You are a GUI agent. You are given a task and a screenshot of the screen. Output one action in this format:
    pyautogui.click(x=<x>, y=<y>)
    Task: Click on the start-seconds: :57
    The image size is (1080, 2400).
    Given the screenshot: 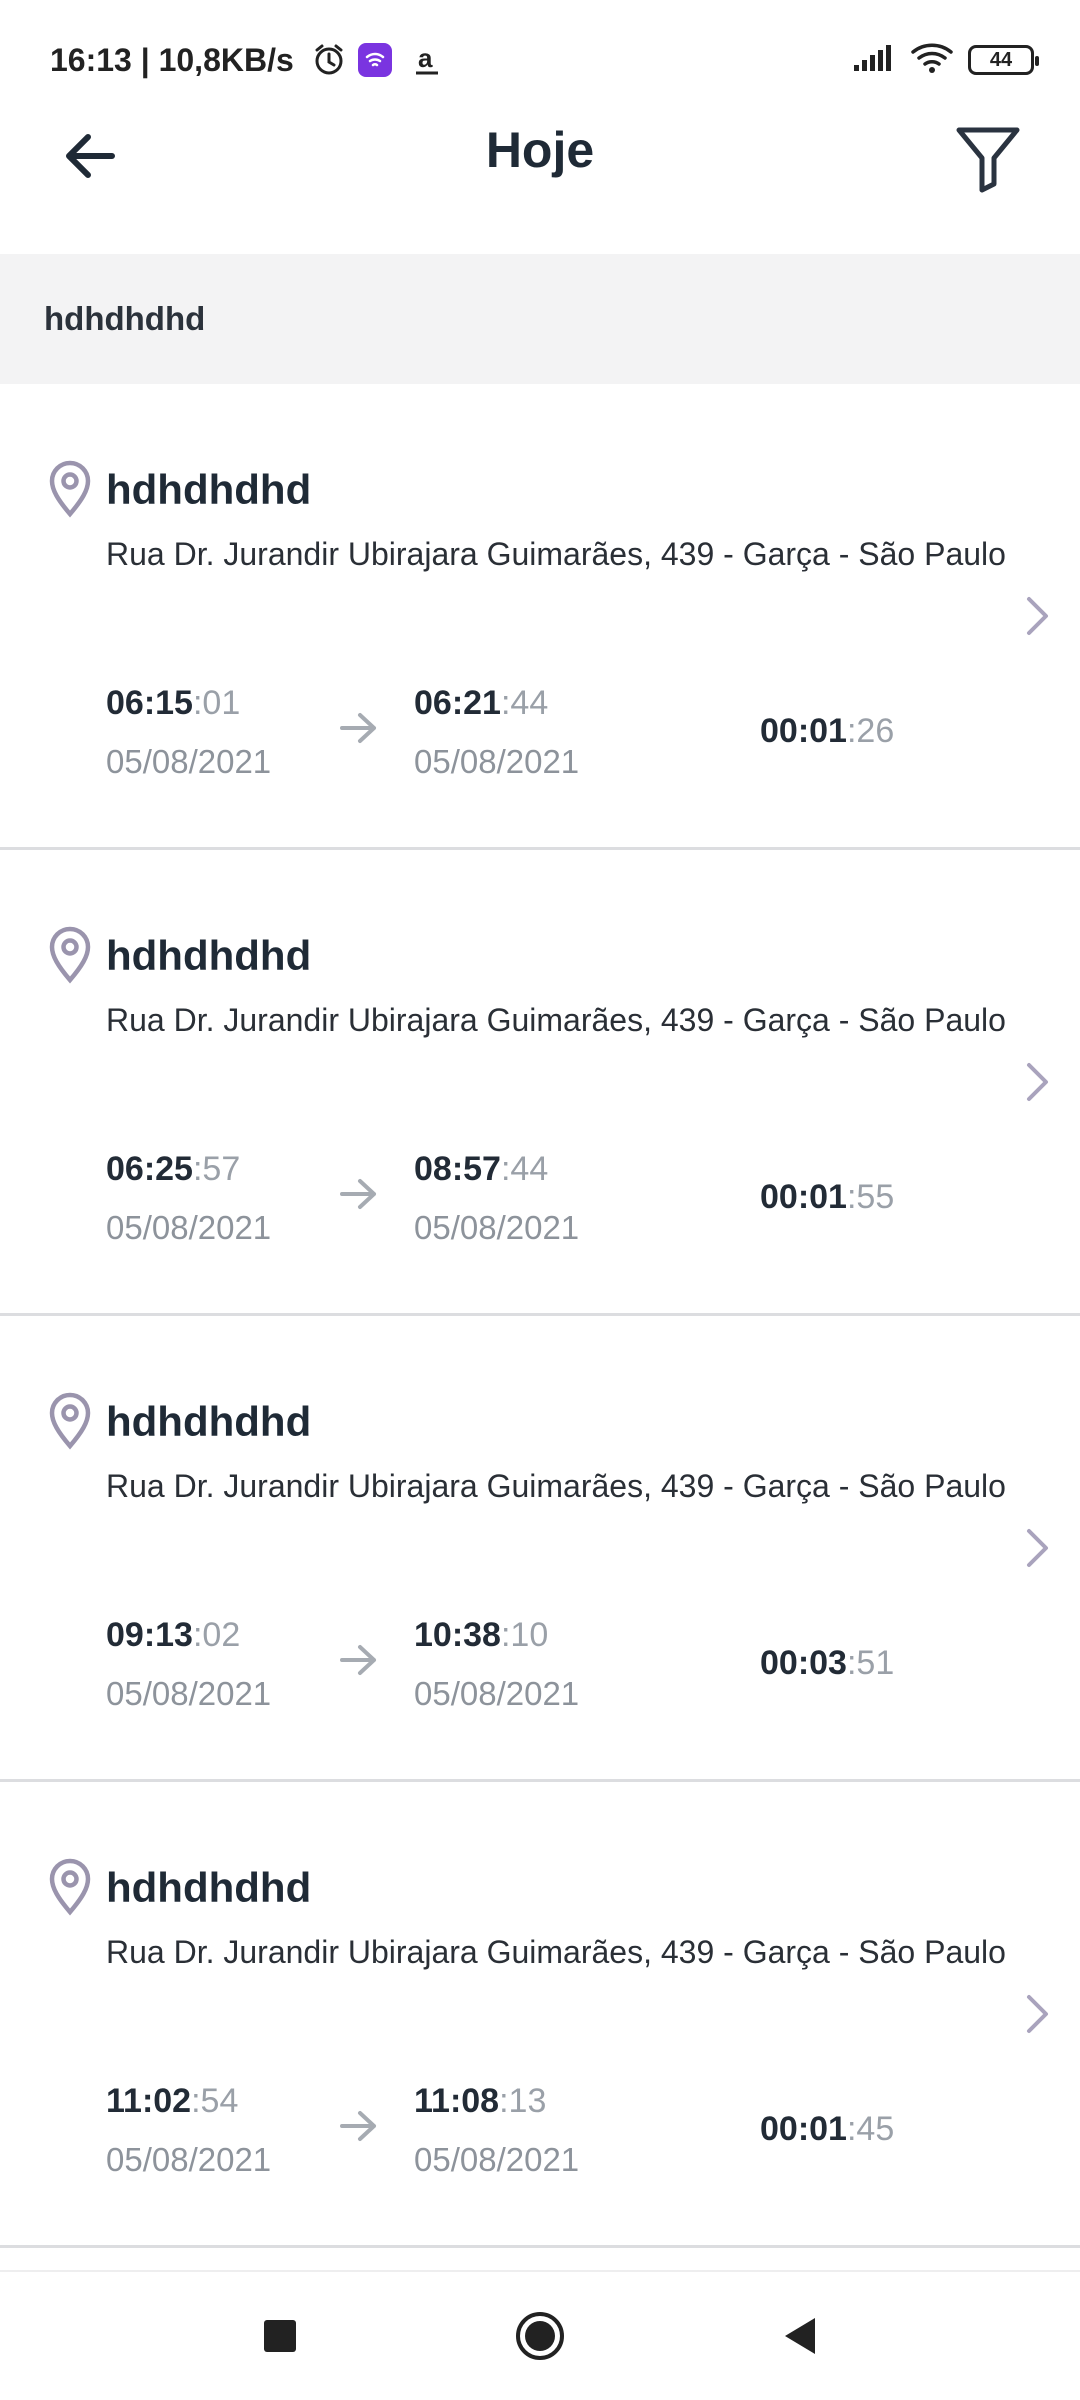 What is the action you would take?
    pyautogui.click(x=216, y=1169)
    